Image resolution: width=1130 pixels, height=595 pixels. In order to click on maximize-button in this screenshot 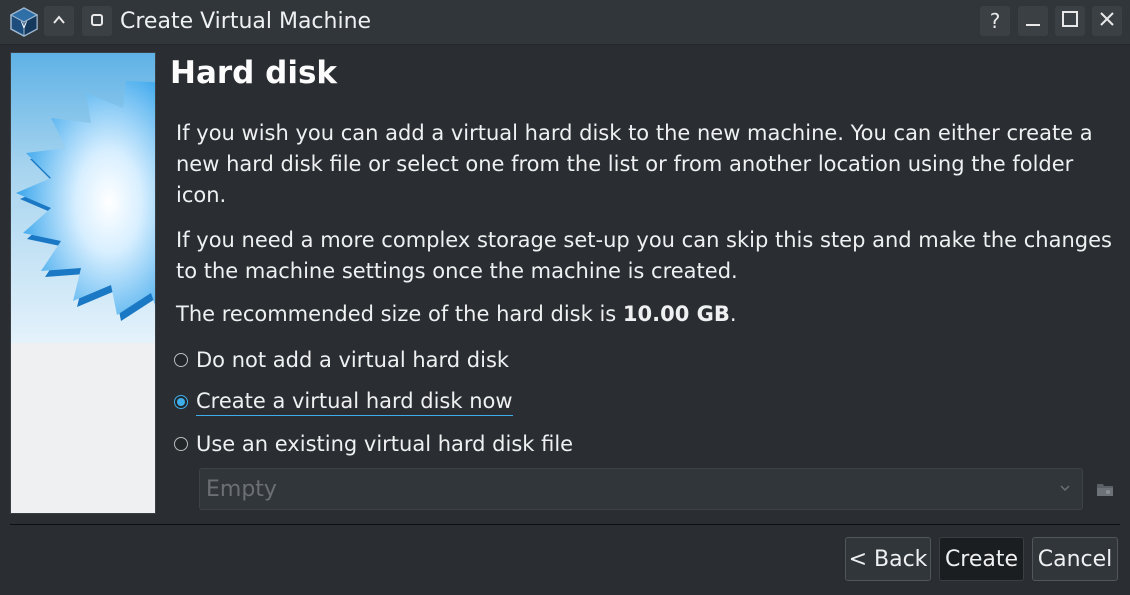, I will do `click(1070, 21)`.